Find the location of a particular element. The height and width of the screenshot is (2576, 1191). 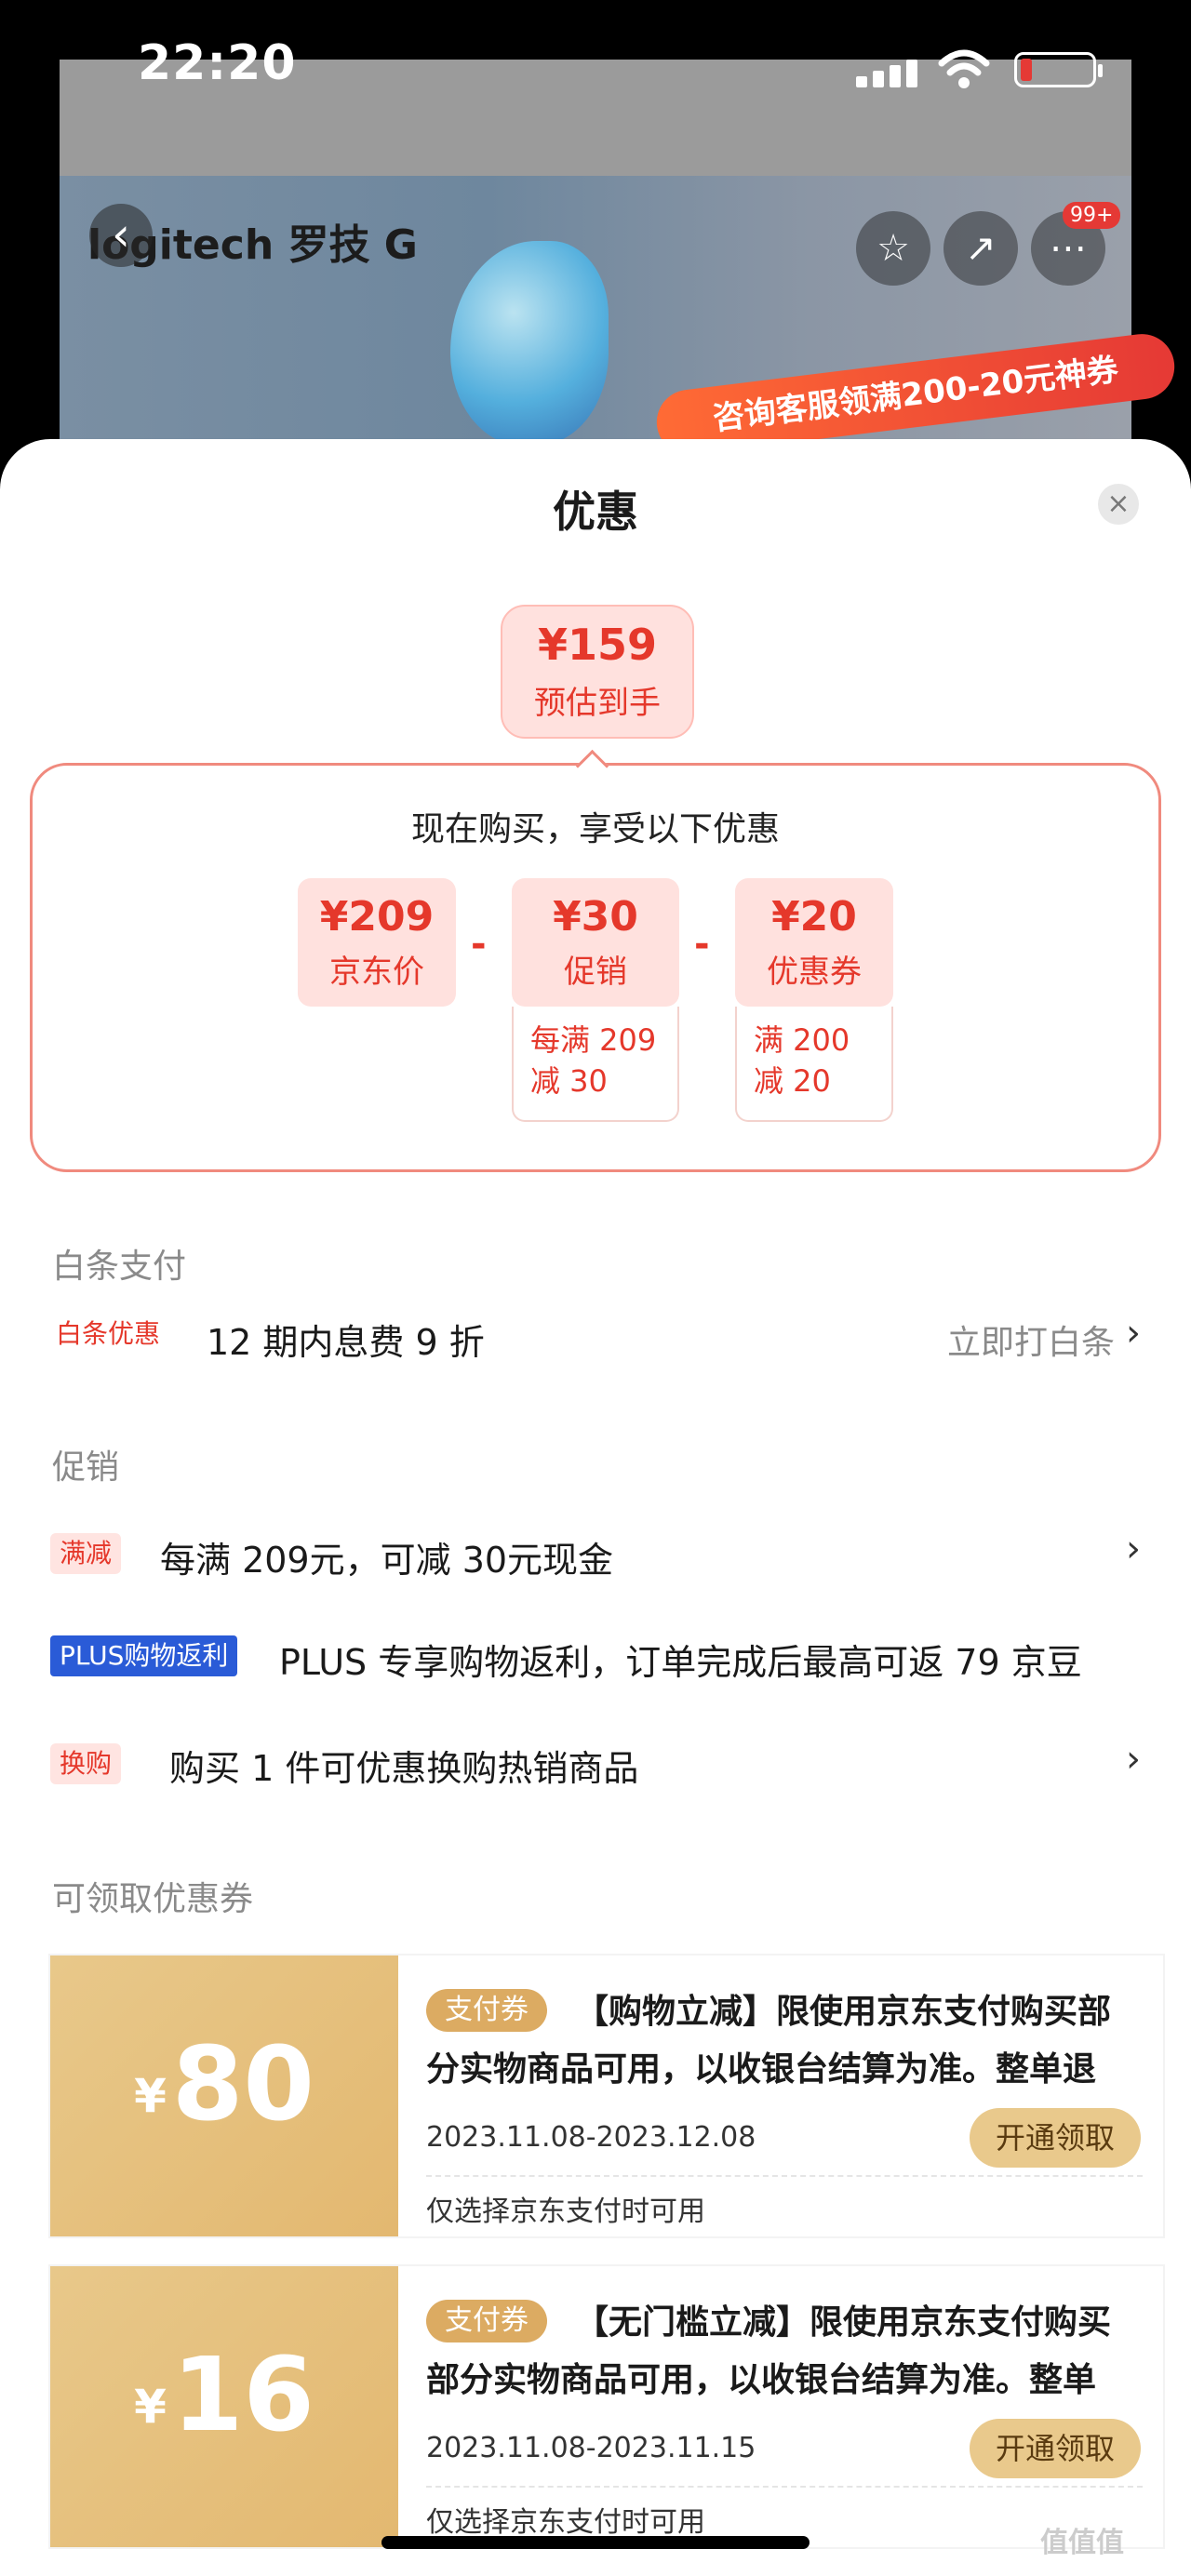

price-item-label: 促销 is located at coordinates (595, 972).